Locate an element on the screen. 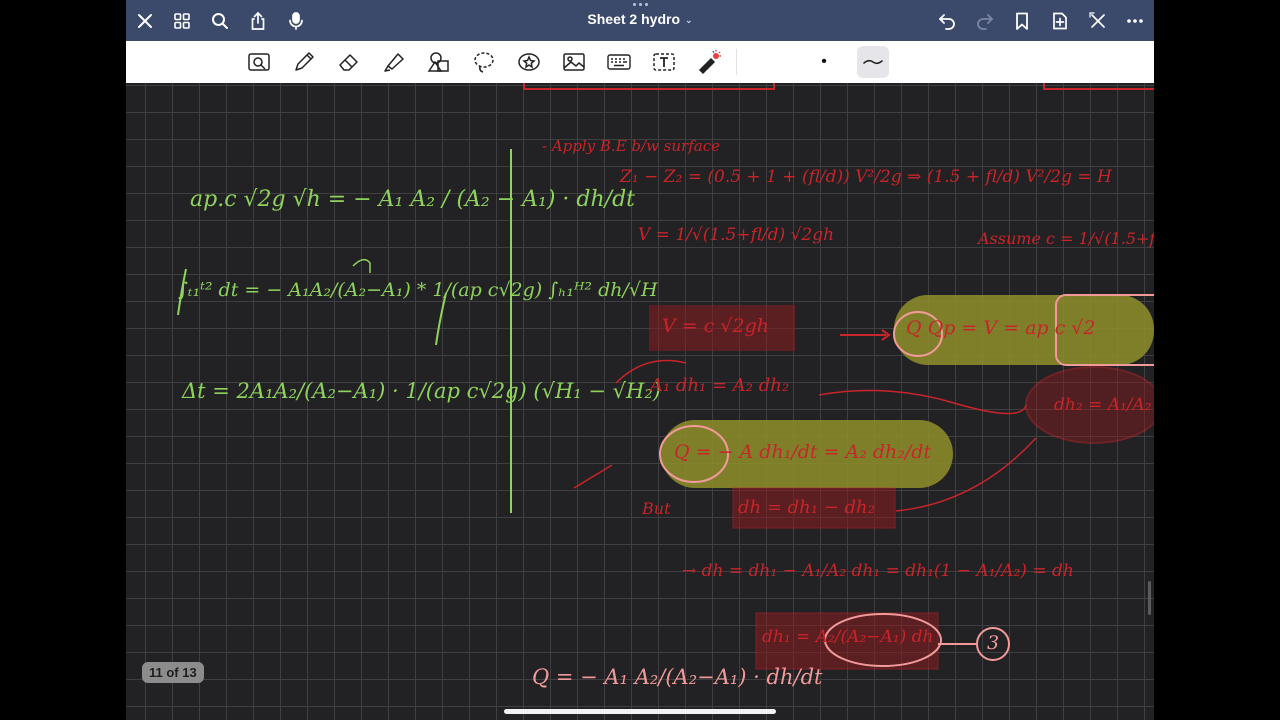 This screenshot has height=720, width=1280. tool-bar: • is located at coordinates (640, 62).